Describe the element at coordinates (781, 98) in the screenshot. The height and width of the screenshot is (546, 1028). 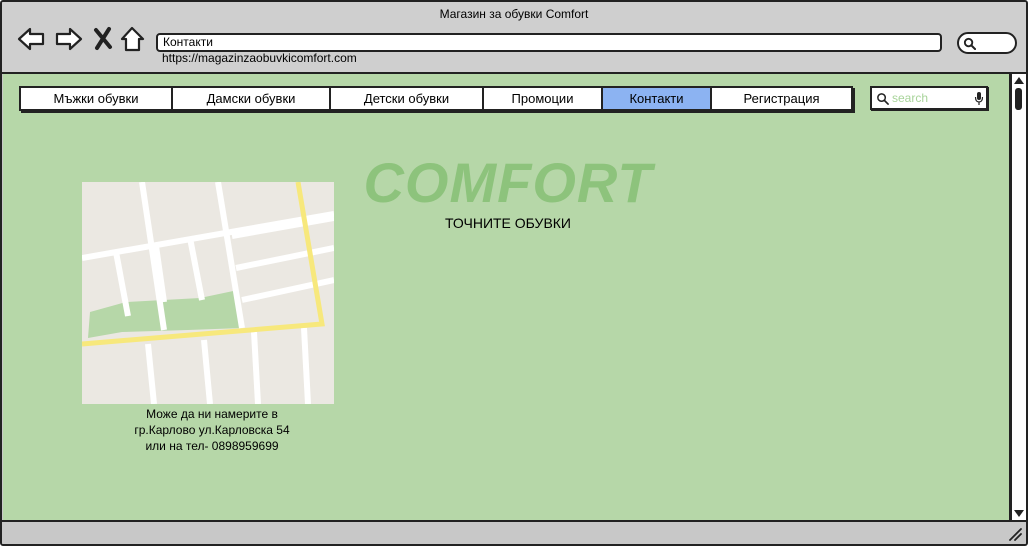
I see `nav-item-registration: Регистрация` at that location.